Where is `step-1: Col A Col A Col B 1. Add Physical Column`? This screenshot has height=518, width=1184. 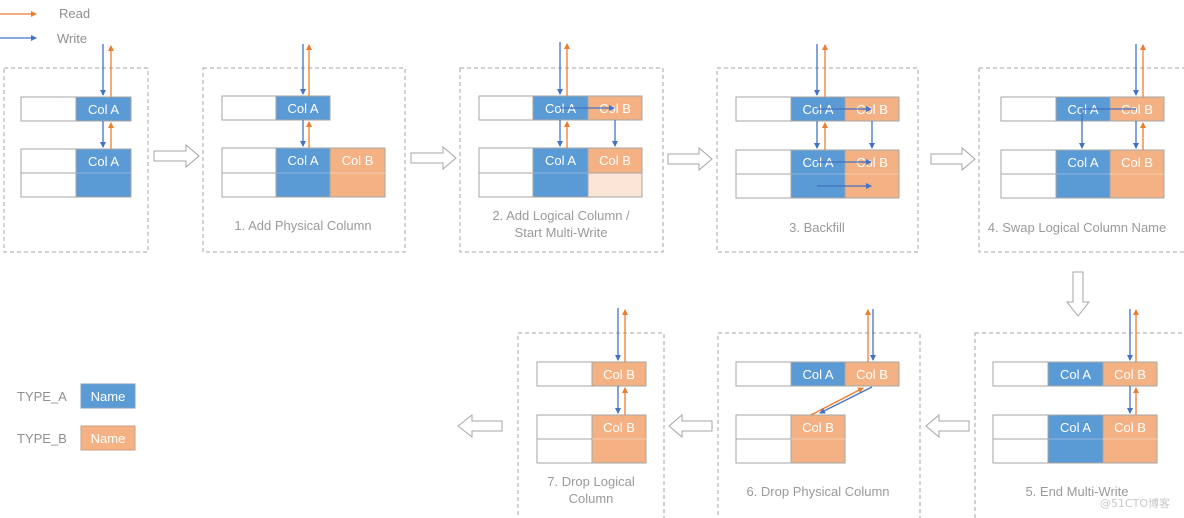 step-1: Col A Col A Col B 1. Add Physical Column is located at coordinates (304, 148).